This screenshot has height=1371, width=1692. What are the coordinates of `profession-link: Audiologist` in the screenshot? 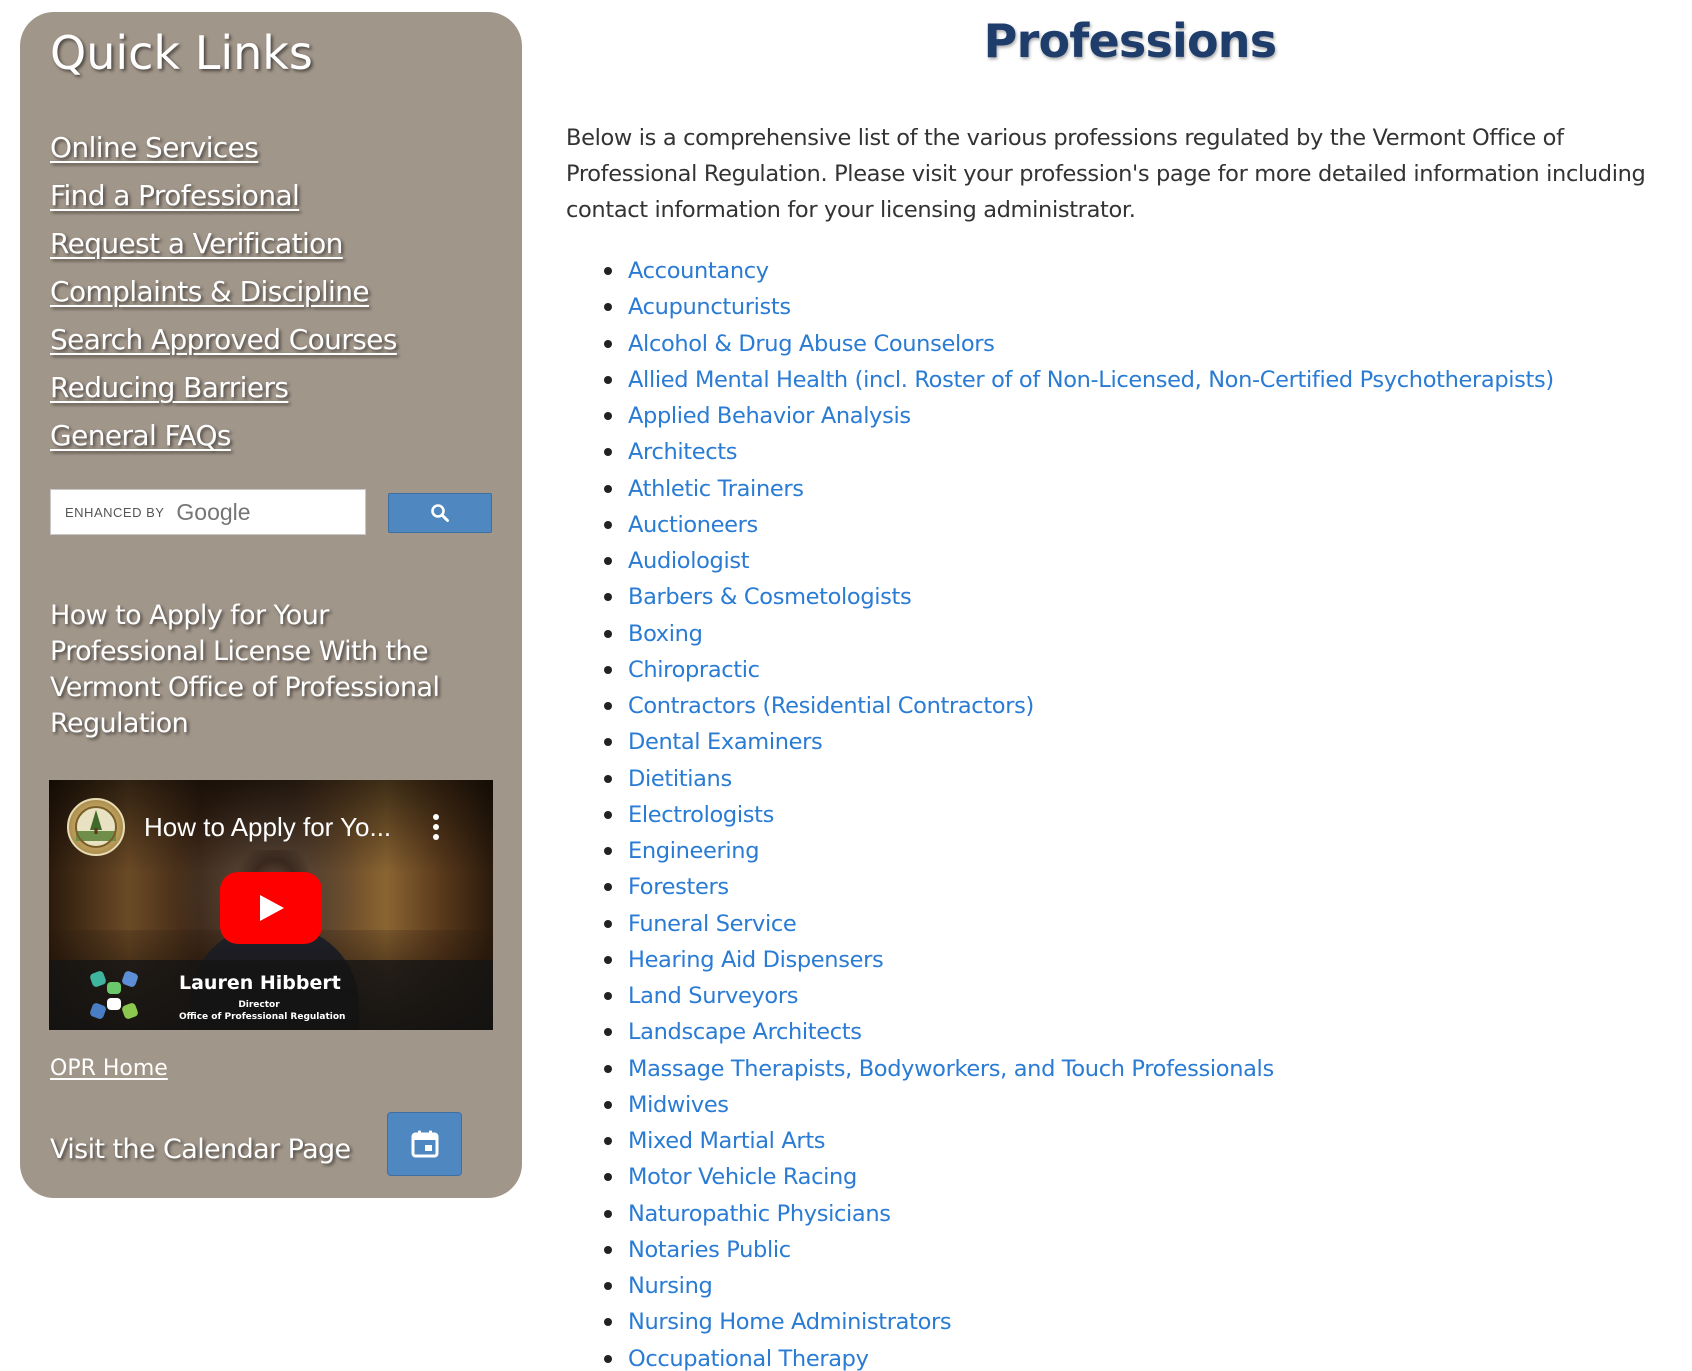 It's located at (689, 561).